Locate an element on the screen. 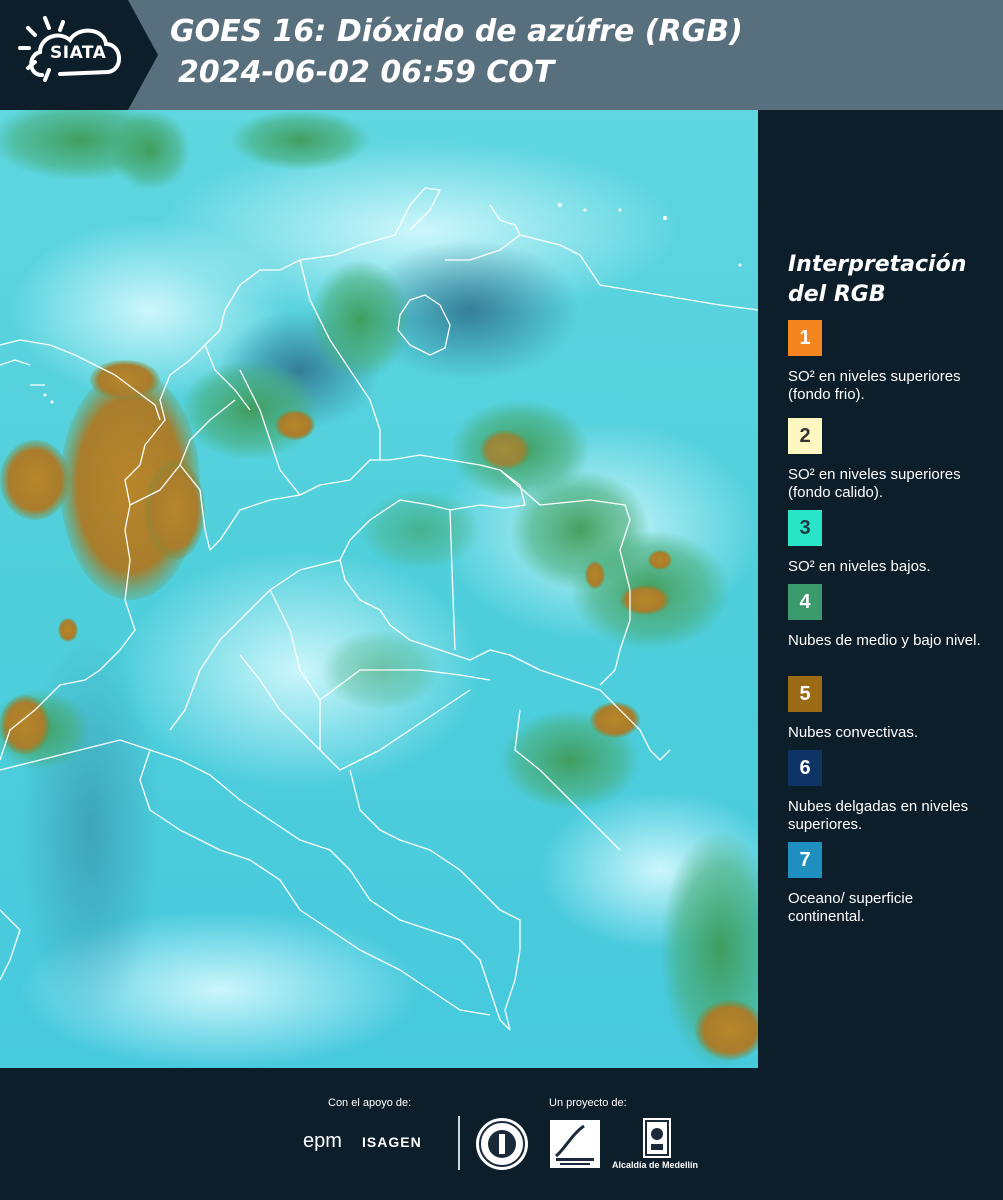 The width and height of the screenshot is (1003, 1200). legend-title-line-2: del RGB is located at coordinates (837, 294).